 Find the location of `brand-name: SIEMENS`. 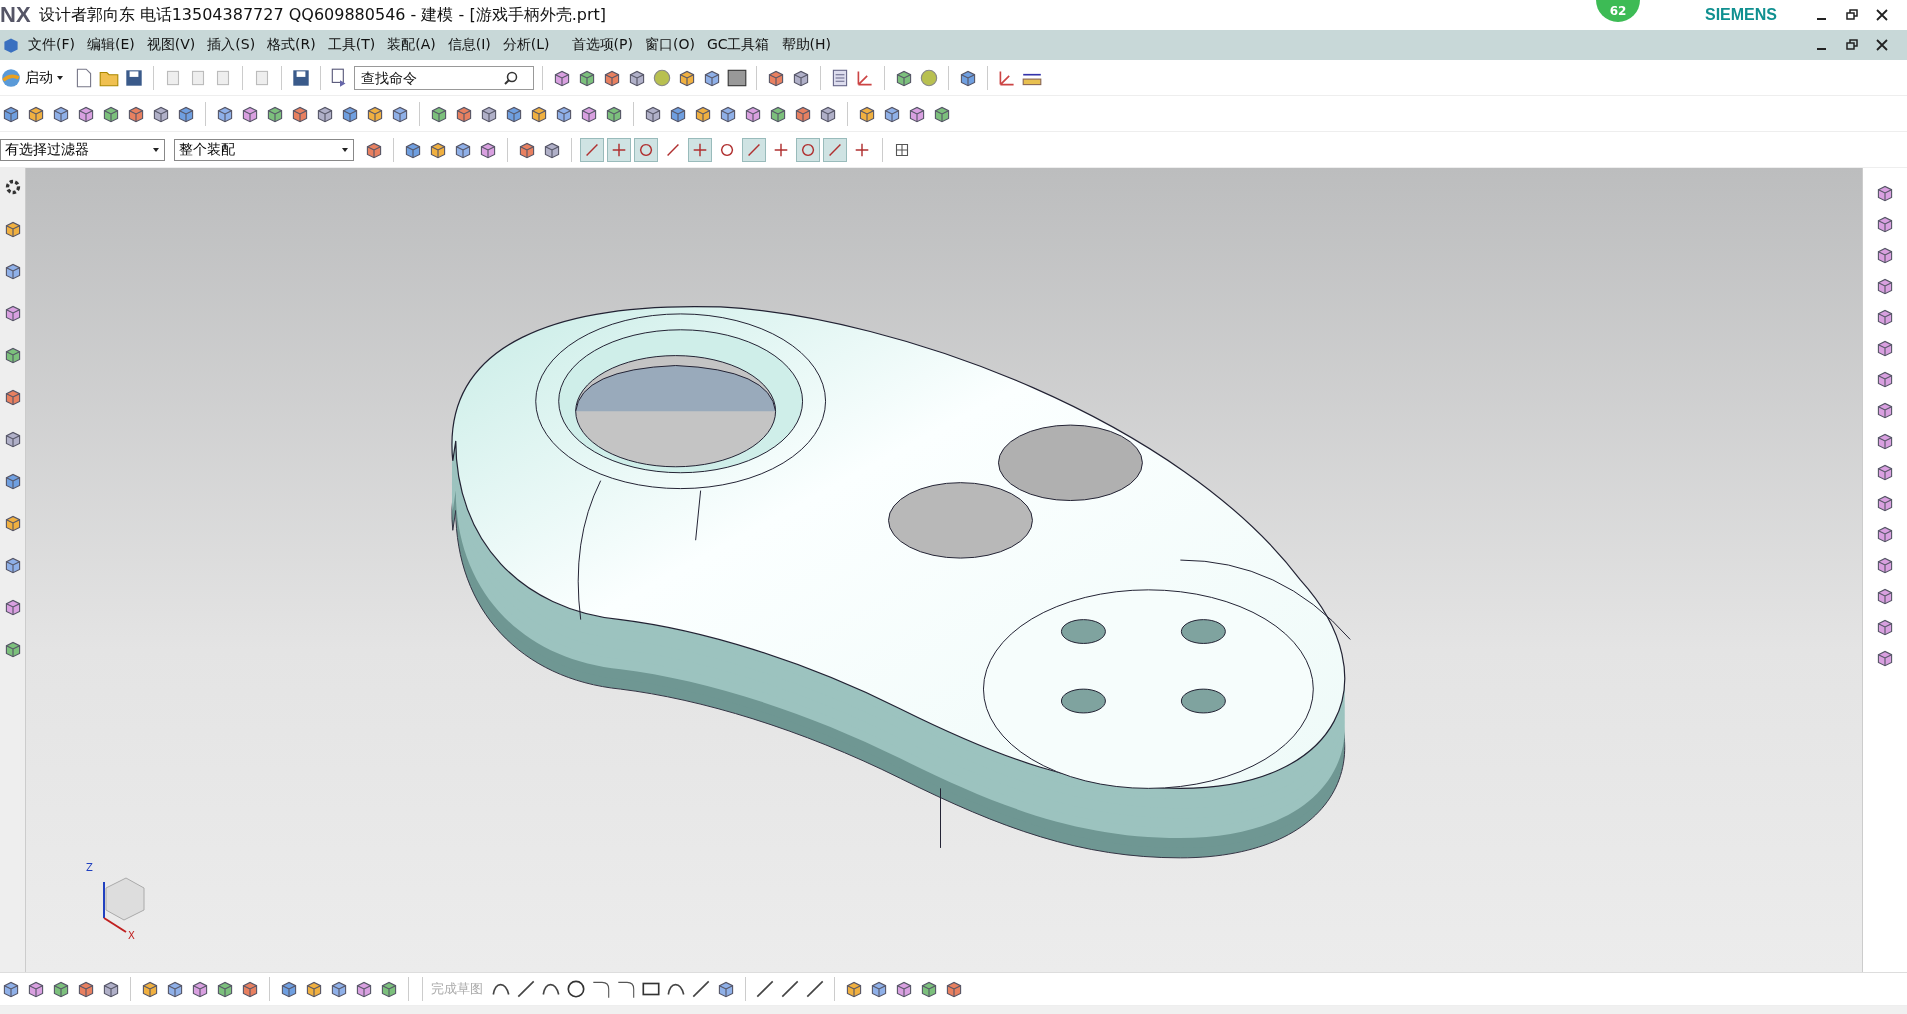

brand-name: SIEMENS is located at coordinates (1741, 15).